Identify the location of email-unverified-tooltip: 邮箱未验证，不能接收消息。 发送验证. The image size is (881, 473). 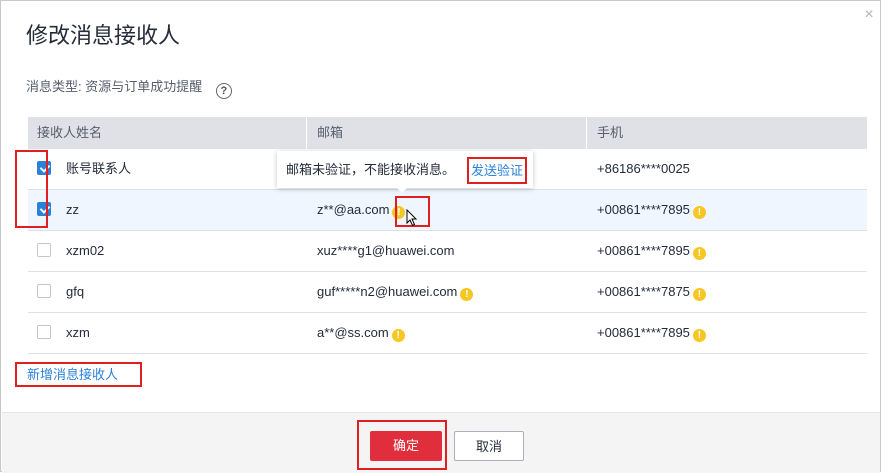
(405, 172).